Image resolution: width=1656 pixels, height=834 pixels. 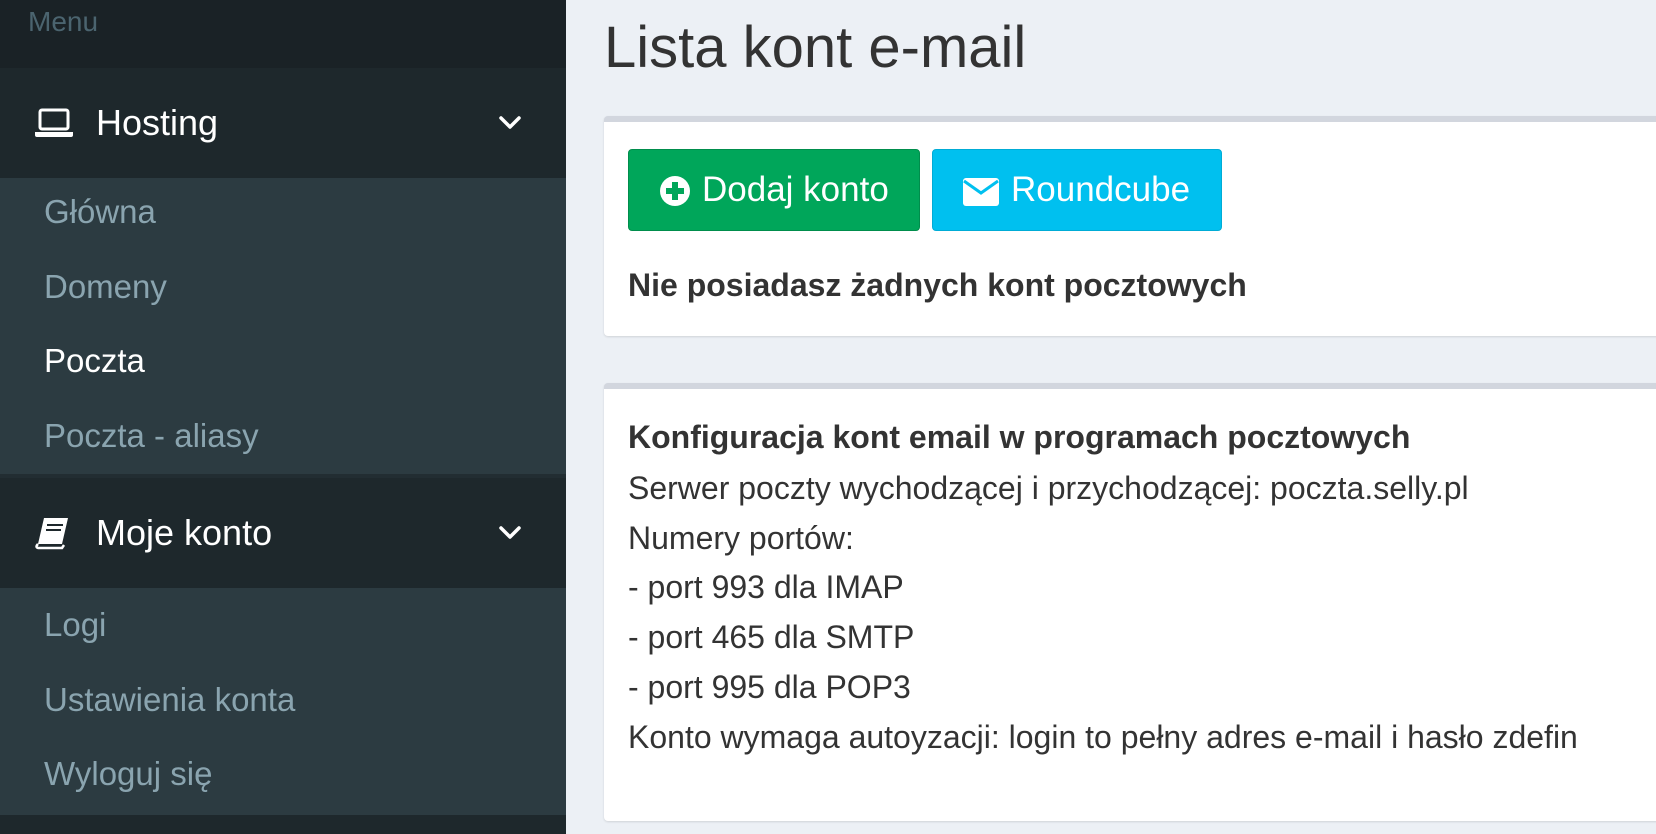 I want to click on laptop-icon, so click(x=54, y=122).